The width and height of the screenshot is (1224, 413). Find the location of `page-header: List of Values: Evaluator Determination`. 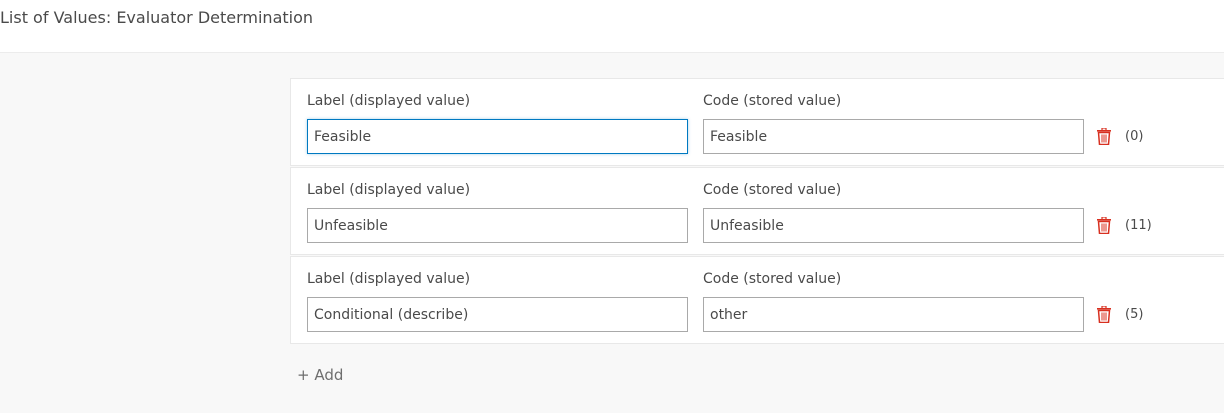

page-header: List of Values: Evaluator Determination is located at coordinates (612, 26).